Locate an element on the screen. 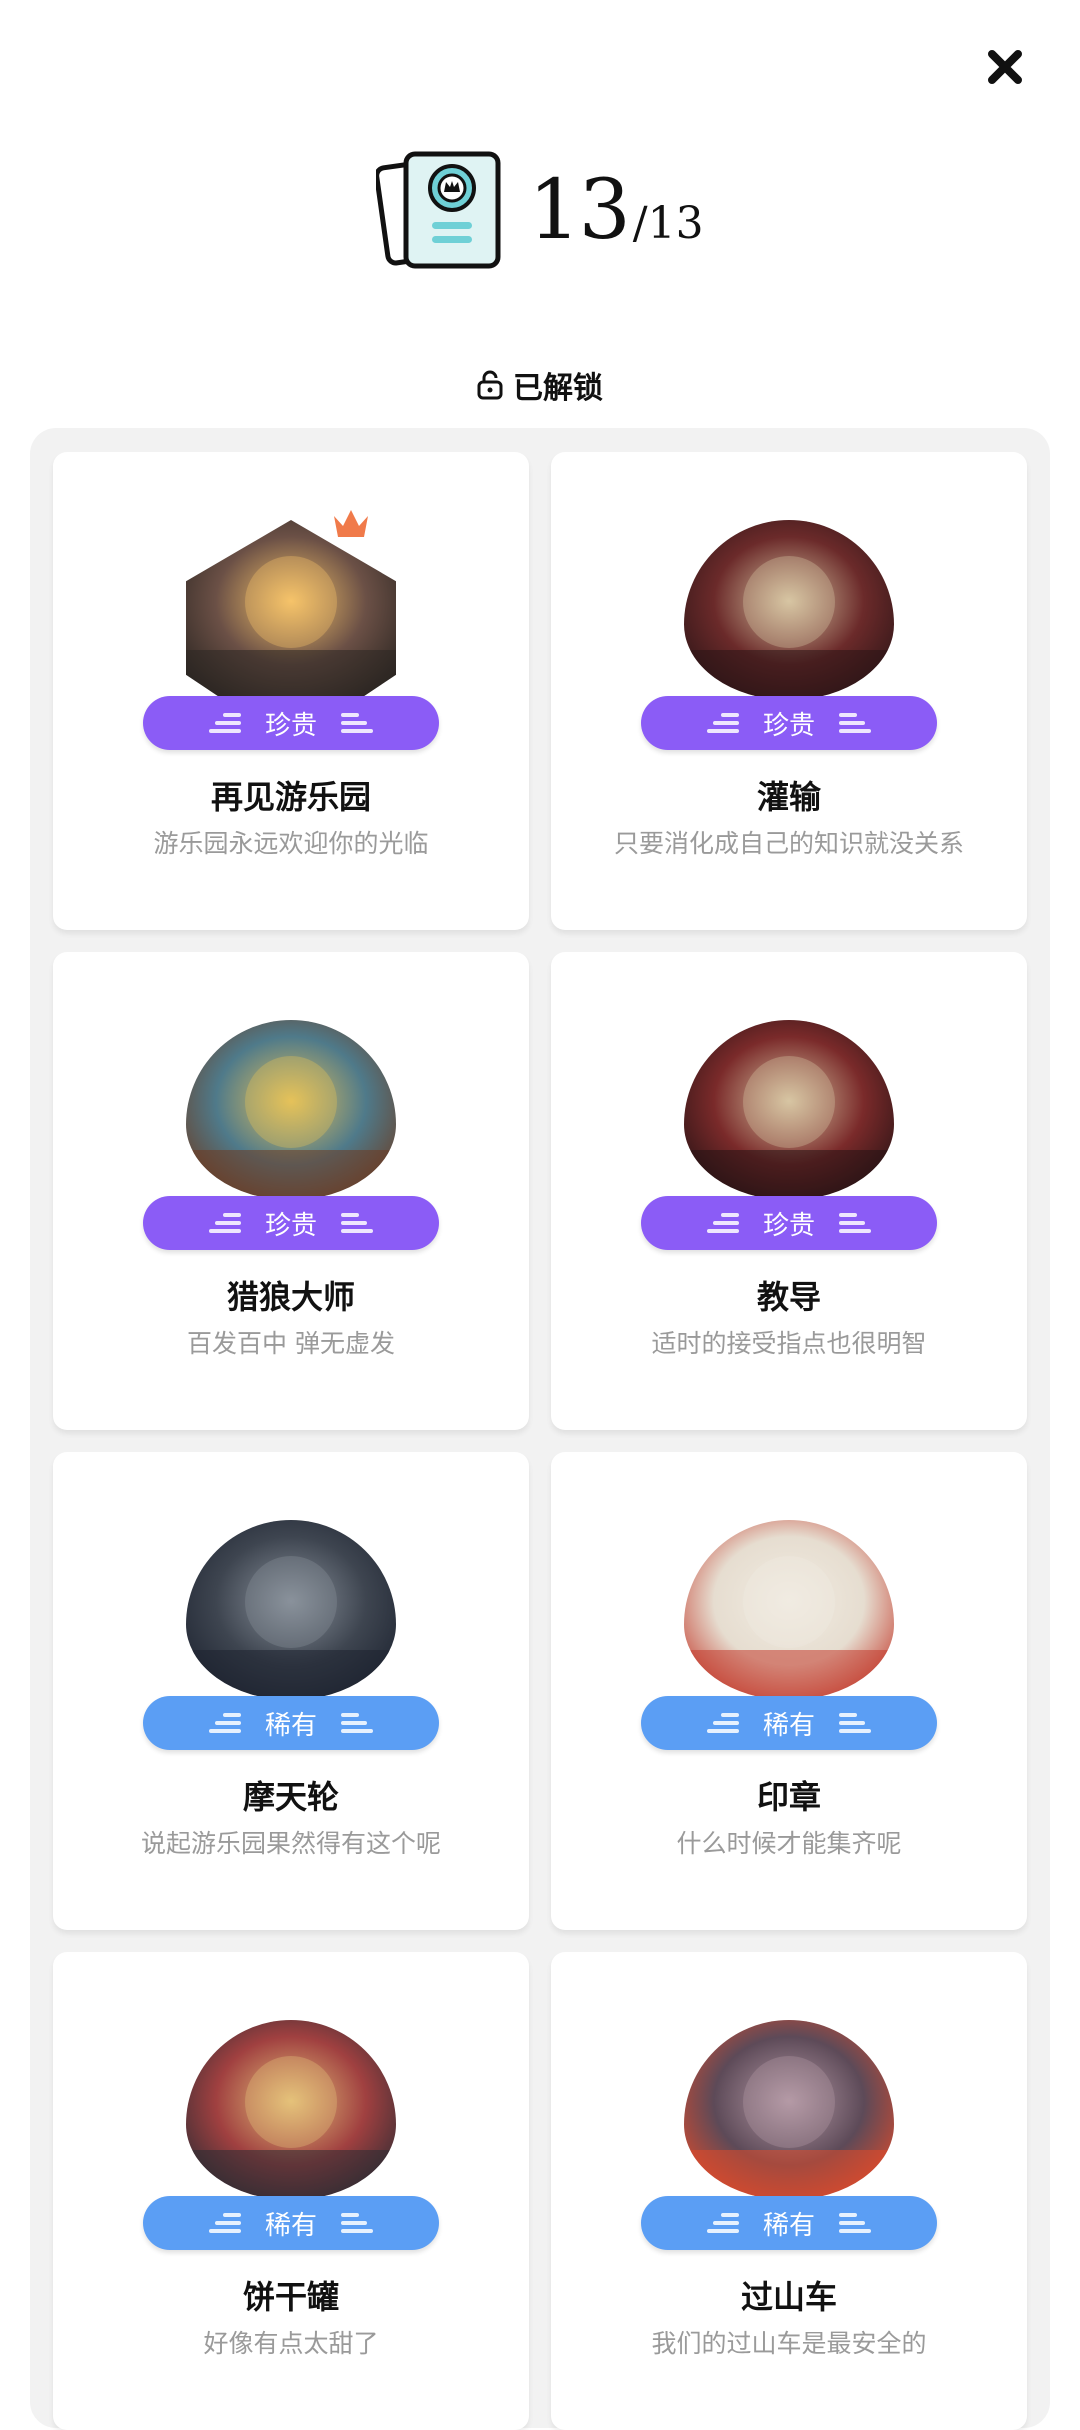  achievement-description: 游乐园永远欢迎你的光临 is located at coordinates (291, 843).